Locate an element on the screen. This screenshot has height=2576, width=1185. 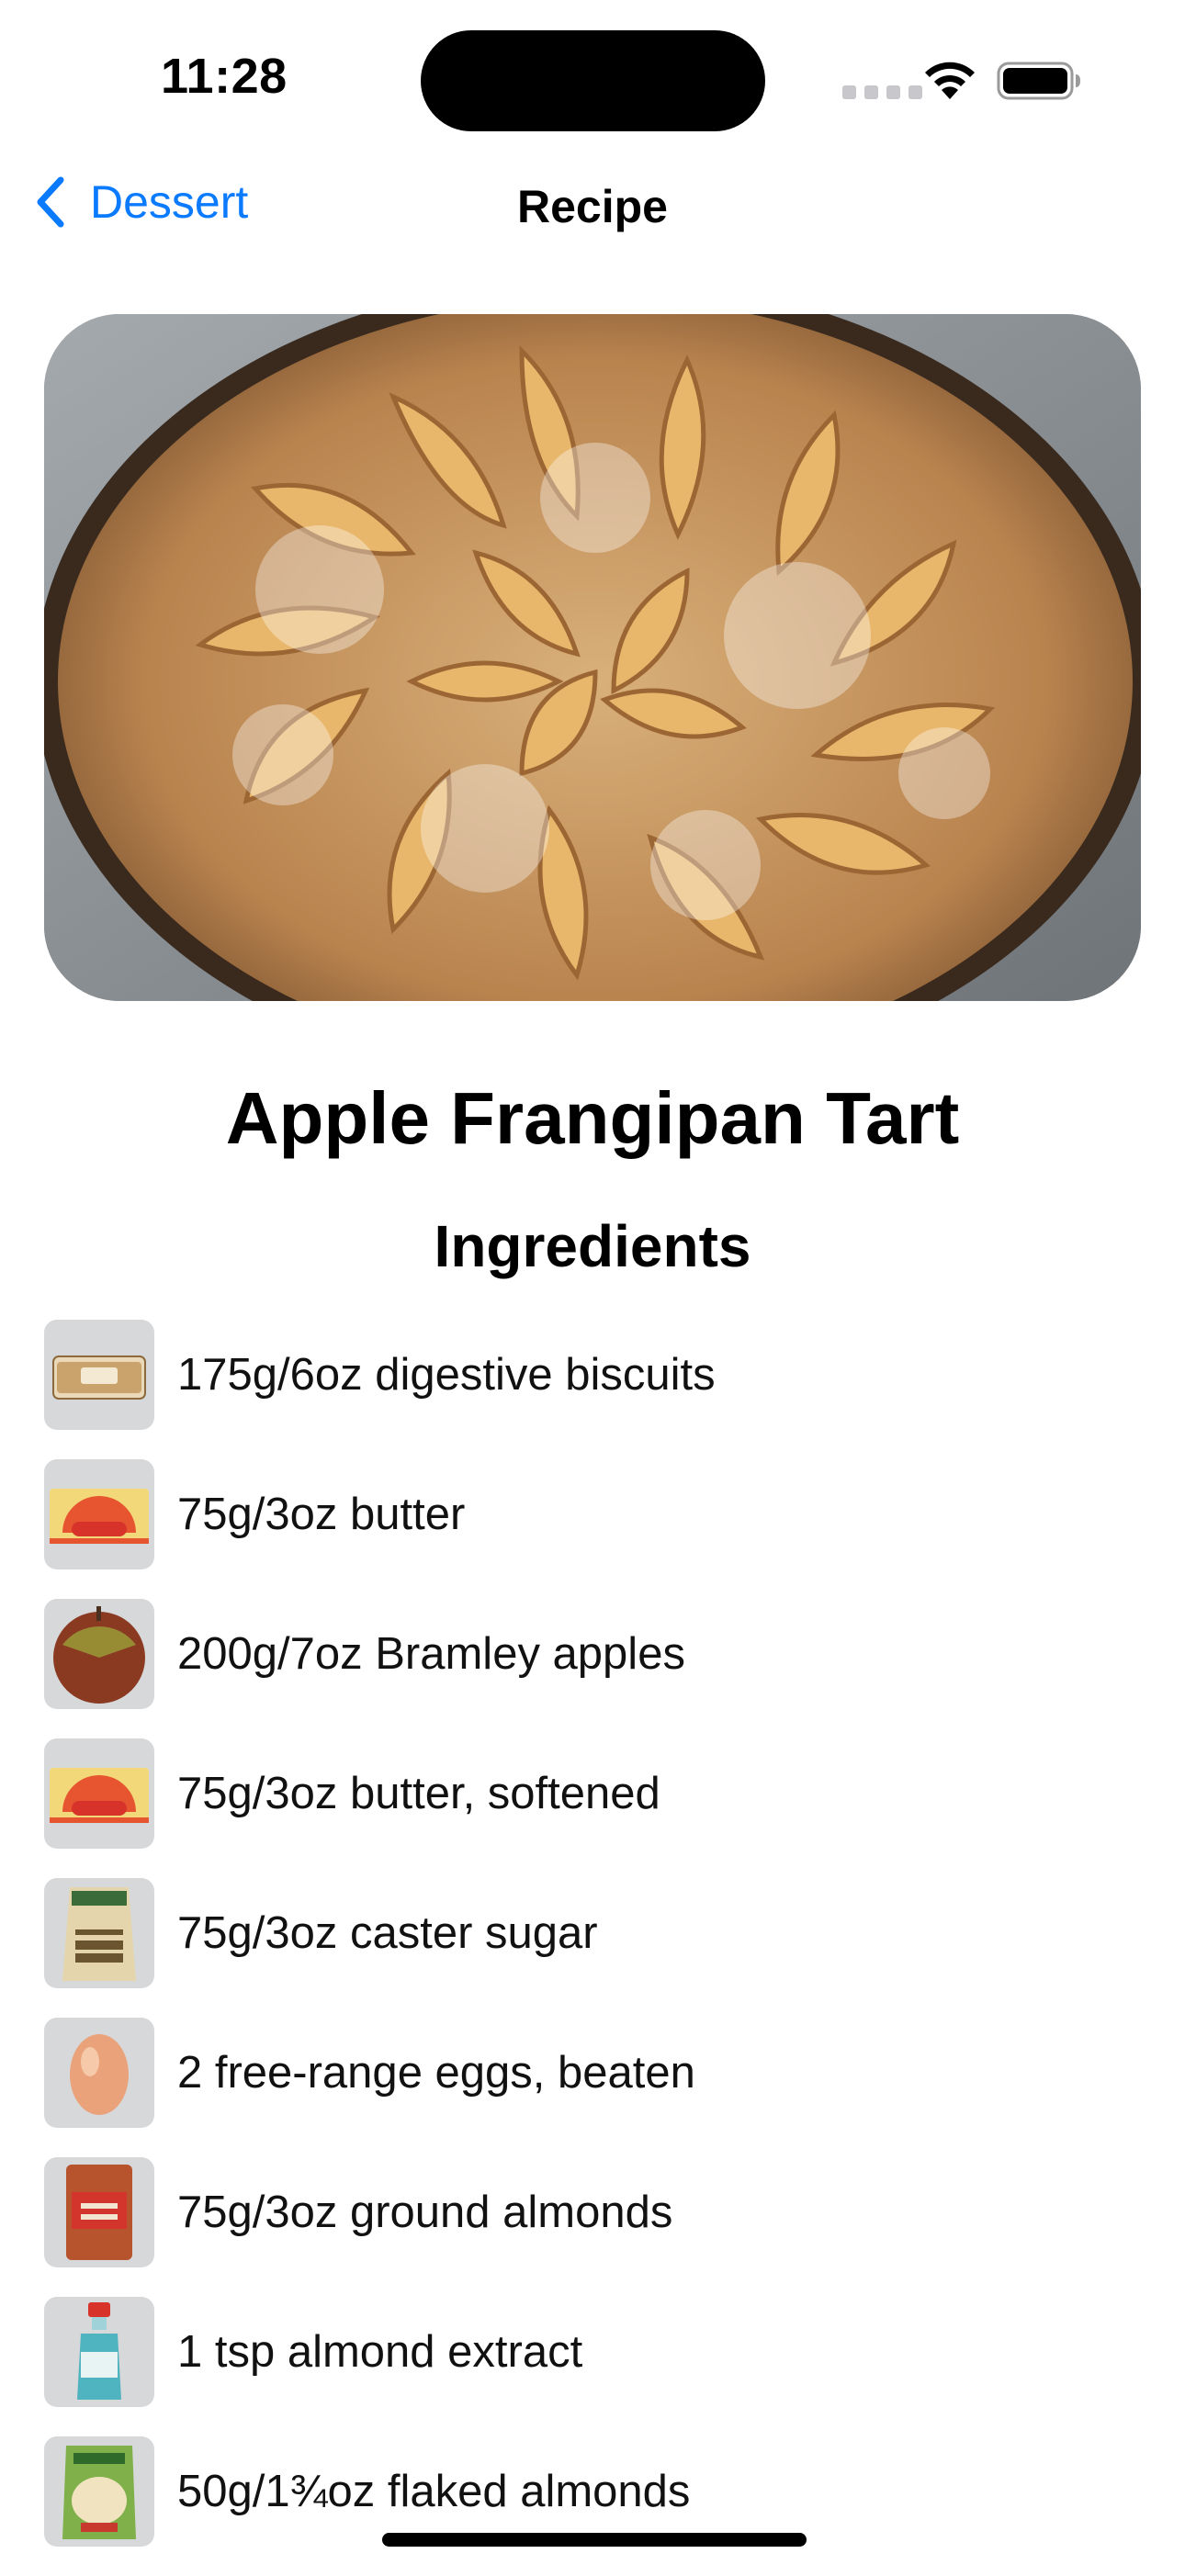
almonds-bag-thumbnail is located at coordinates (99, 2212).